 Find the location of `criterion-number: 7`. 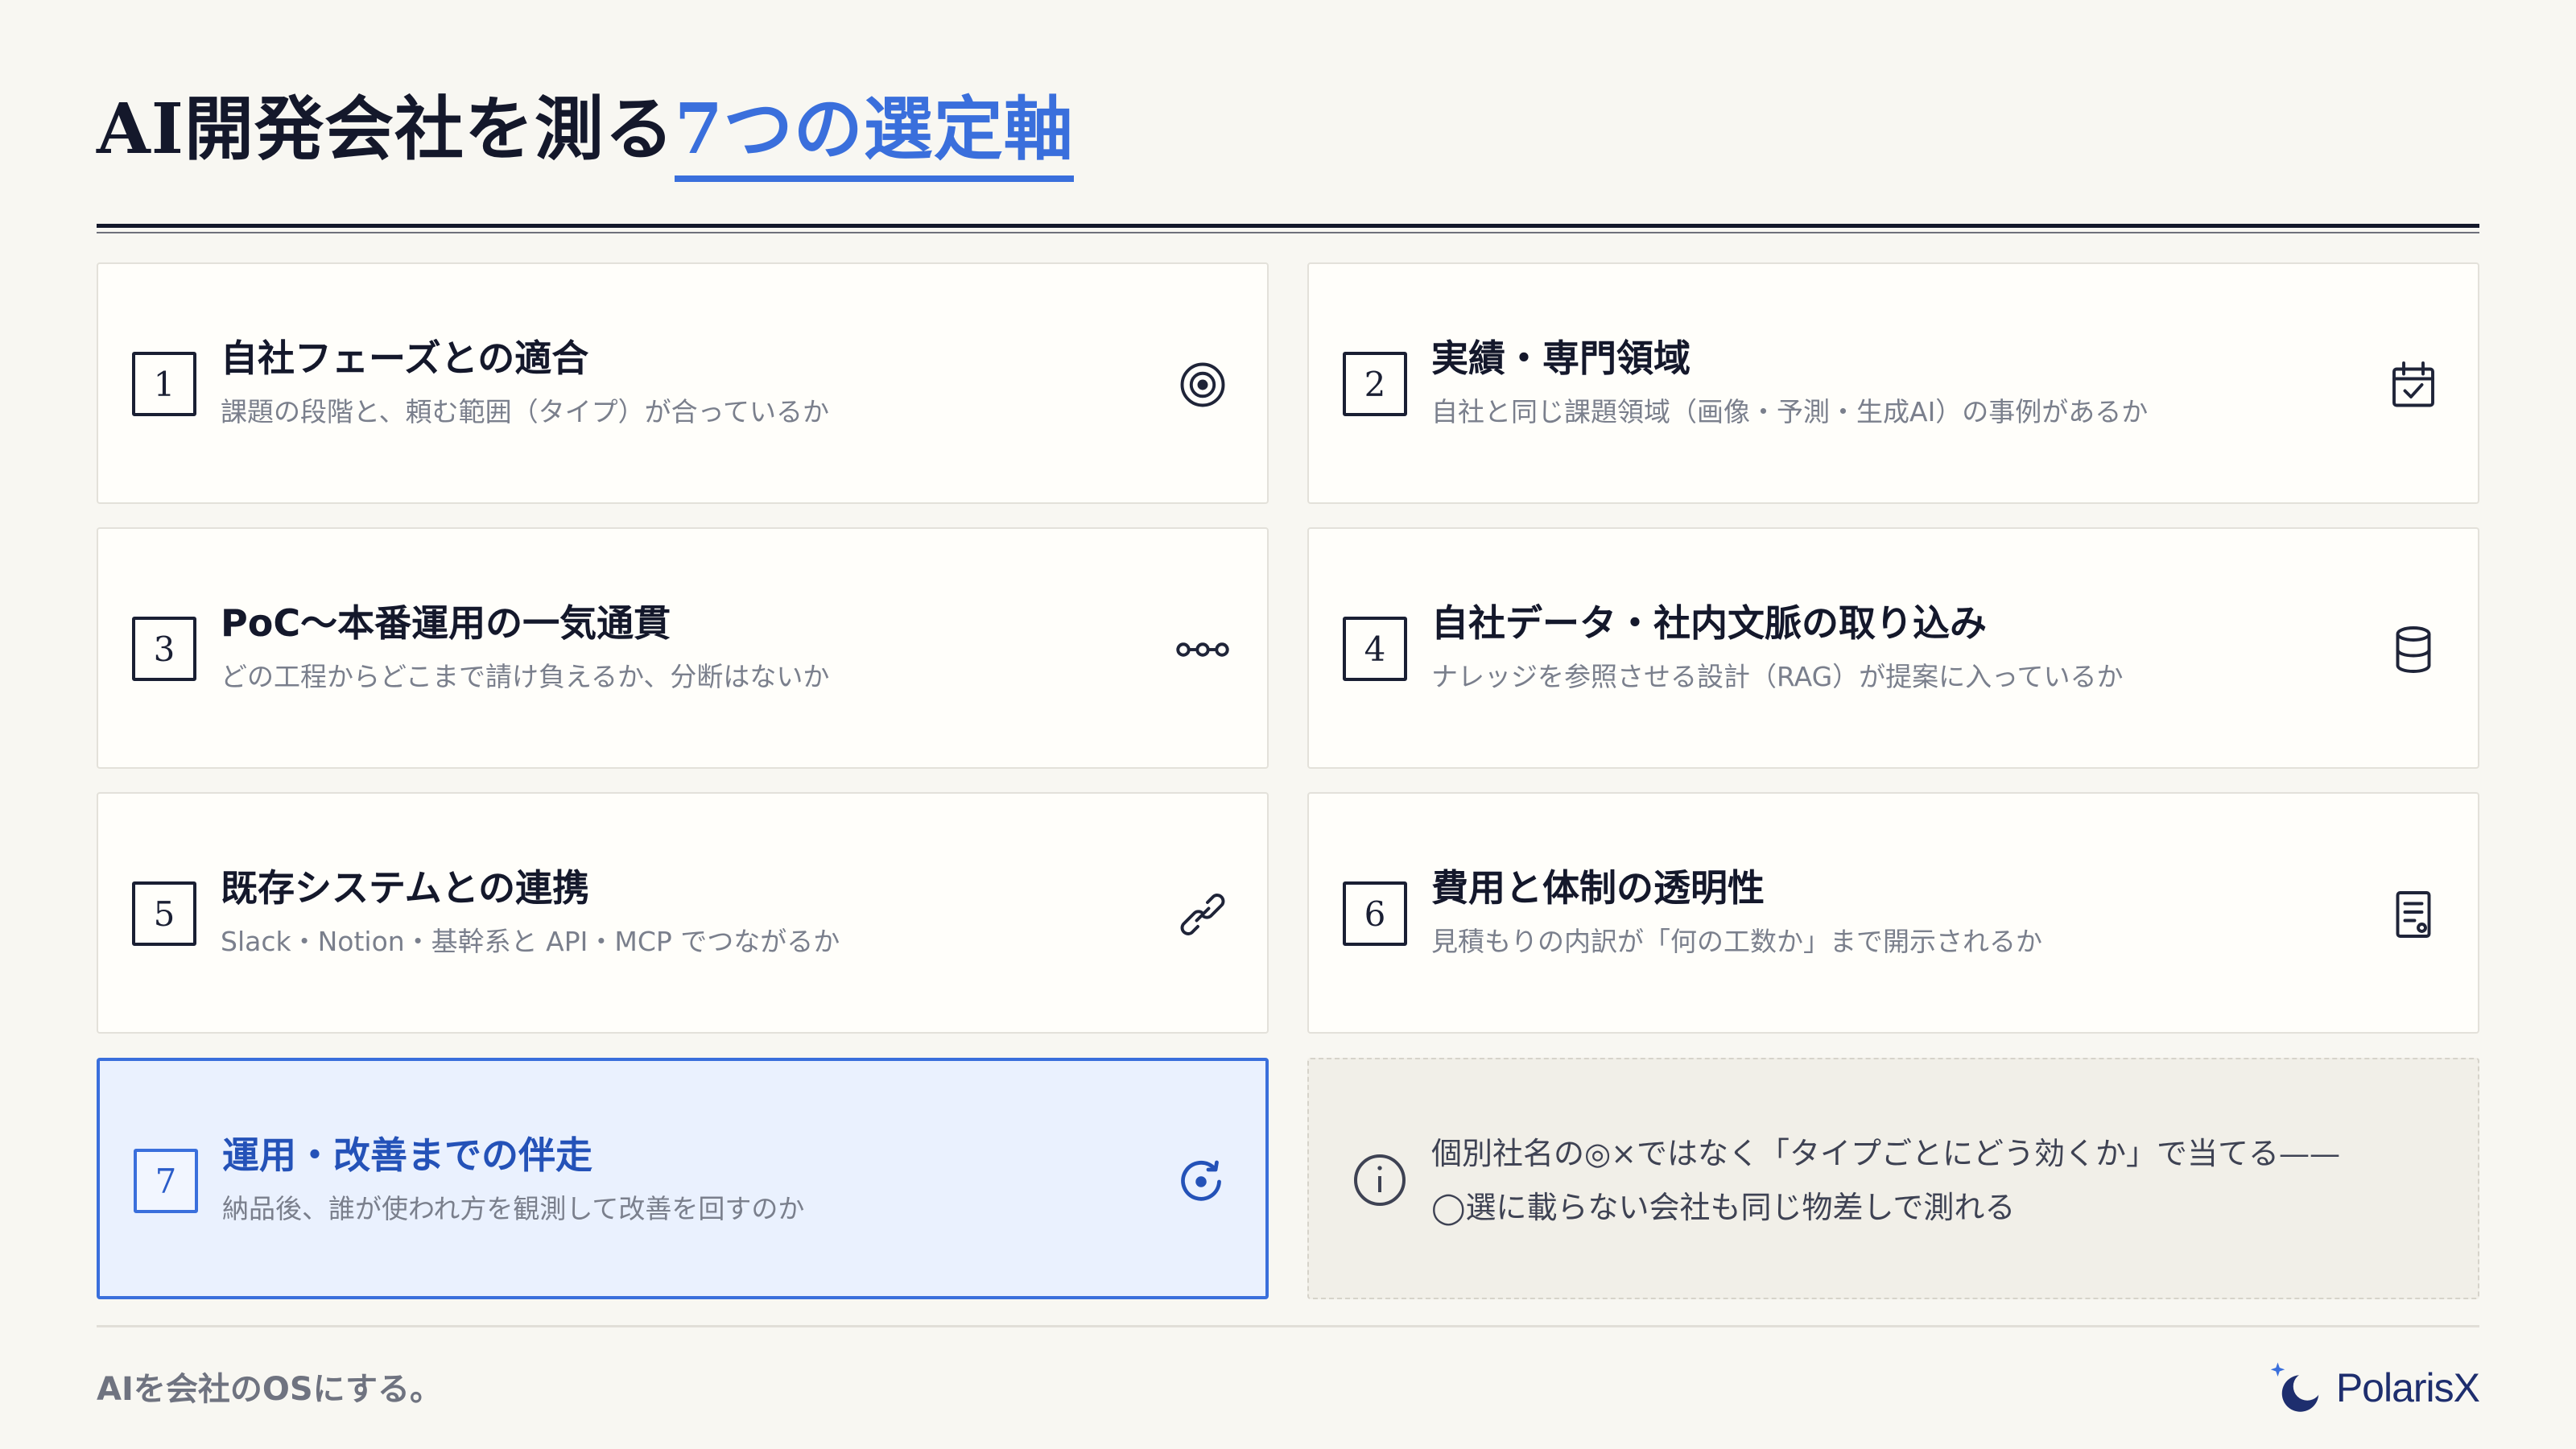

criterion-number: 7 is located at coordinates (166, 1181).